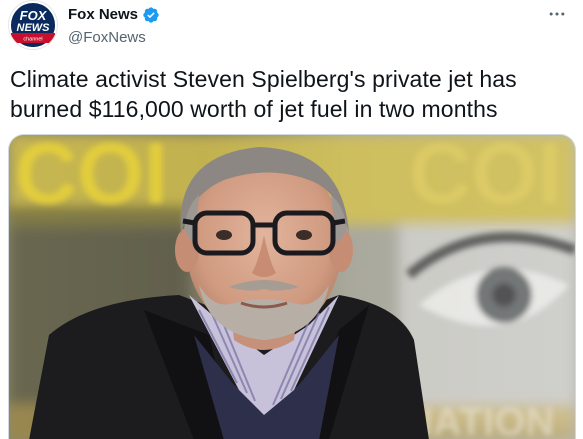 The image size is (583, 439). I want to click on fox-news-logo-icon: FOX NEWS channel, so click(33, 25).